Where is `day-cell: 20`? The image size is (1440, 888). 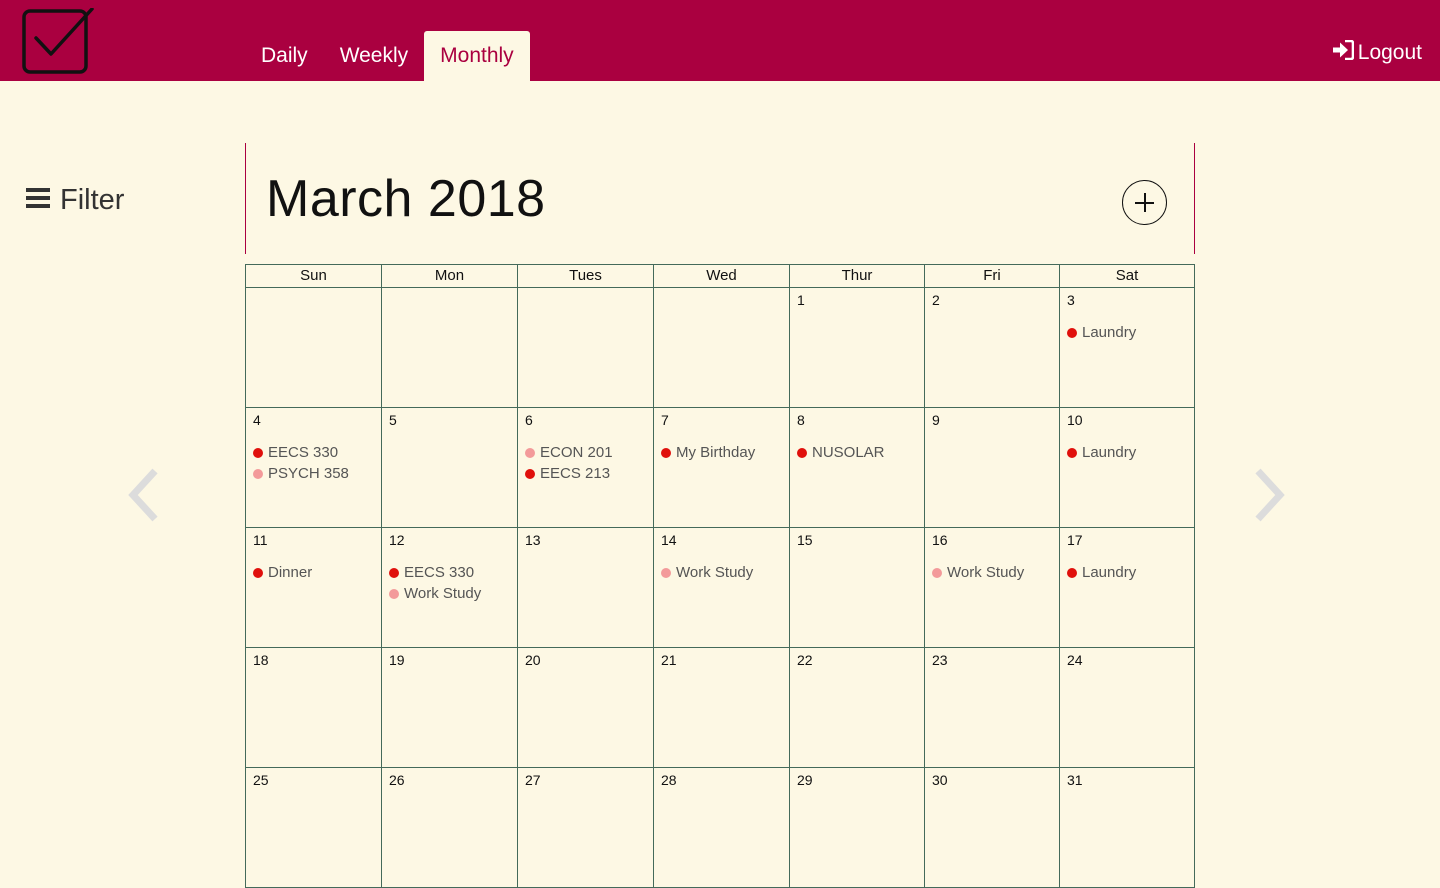
day-cell: 20 is located at coordinates (586, 708).